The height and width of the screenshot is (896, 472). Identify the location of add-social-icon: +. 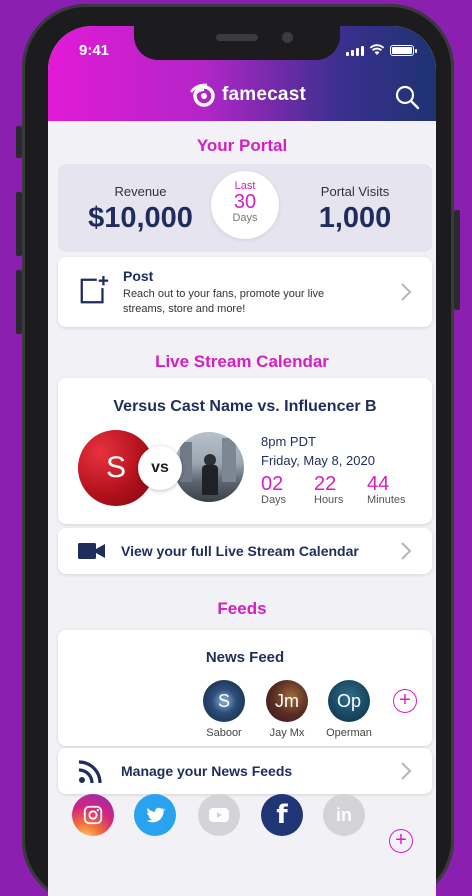
(401, 841).